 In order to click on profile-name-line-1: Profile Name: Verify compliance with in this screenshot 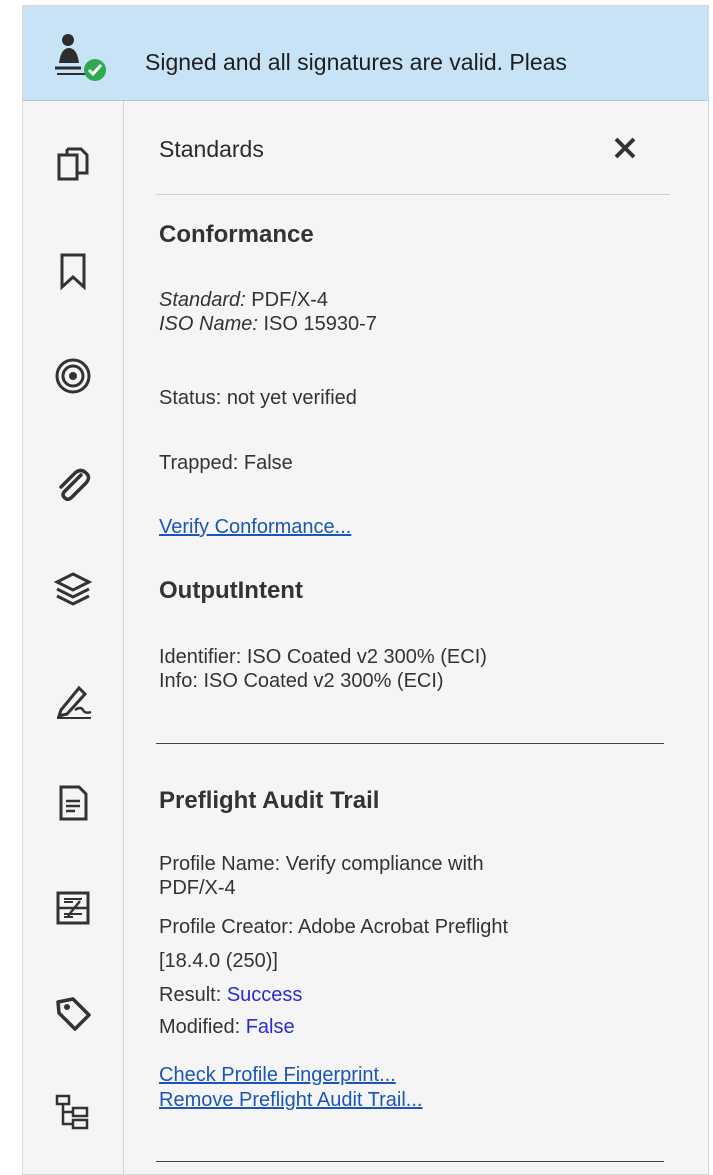, I will do `click(321, 864)`.